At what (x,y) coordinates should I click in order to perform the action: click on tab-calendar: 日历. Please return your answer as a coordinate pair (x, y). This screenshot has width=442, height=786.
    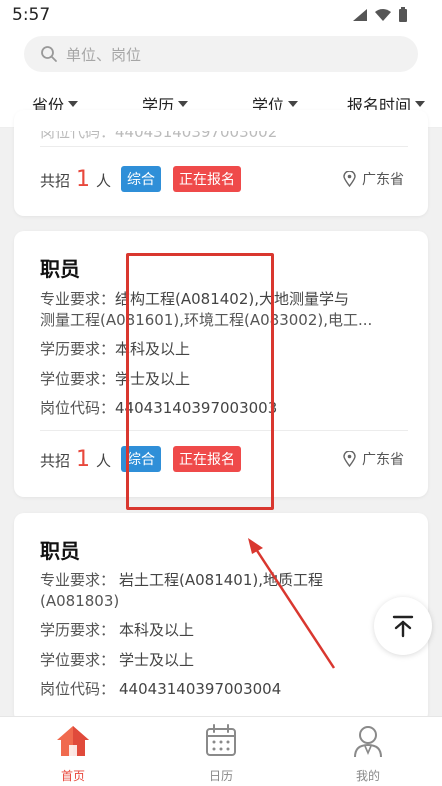
    Looking at the image, I should click on (221, 753).